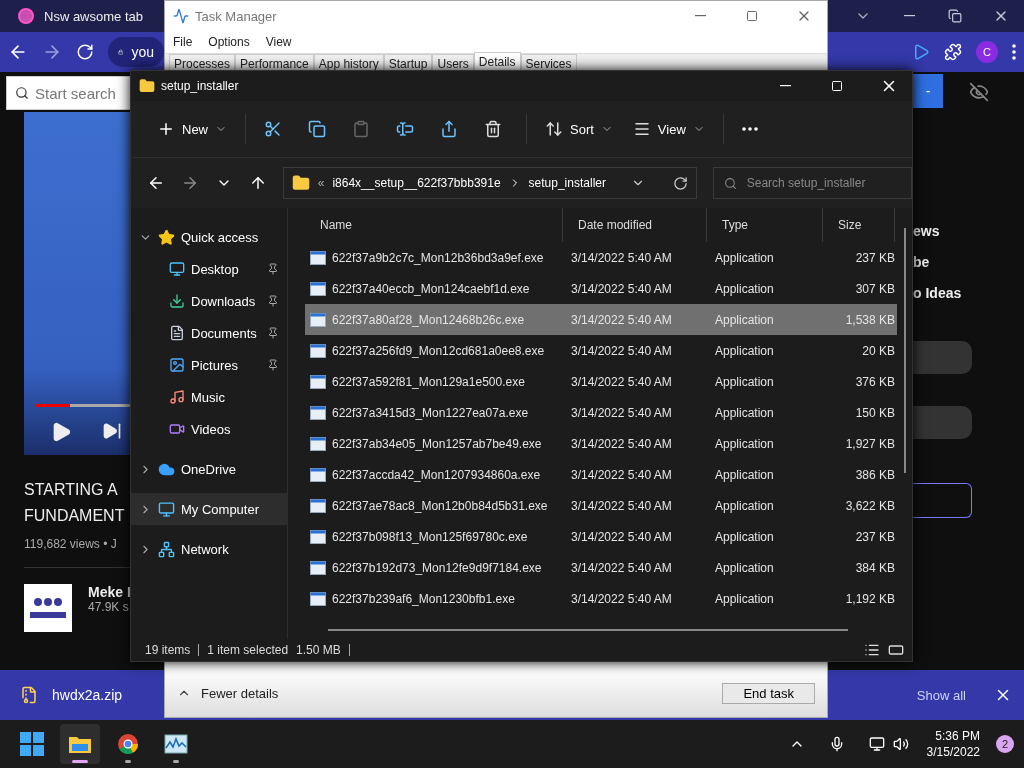  What do you see at coordinates (166, 237) in the screenshot?
I see `star-icon` at bounding box center [166, 237].